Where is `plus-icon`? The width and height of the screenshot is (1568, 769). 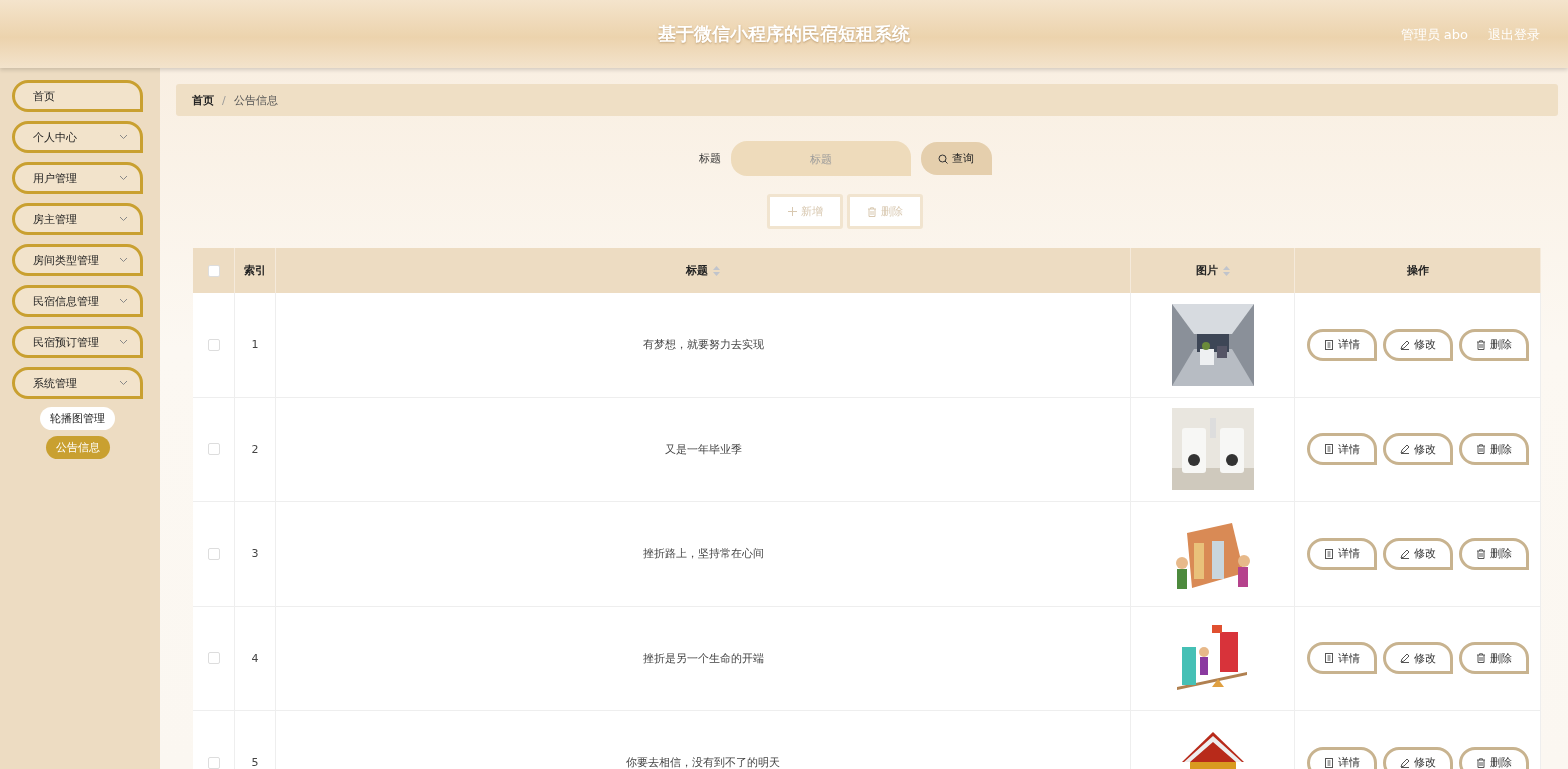 plus-icon is located at coordinates (792, 211).